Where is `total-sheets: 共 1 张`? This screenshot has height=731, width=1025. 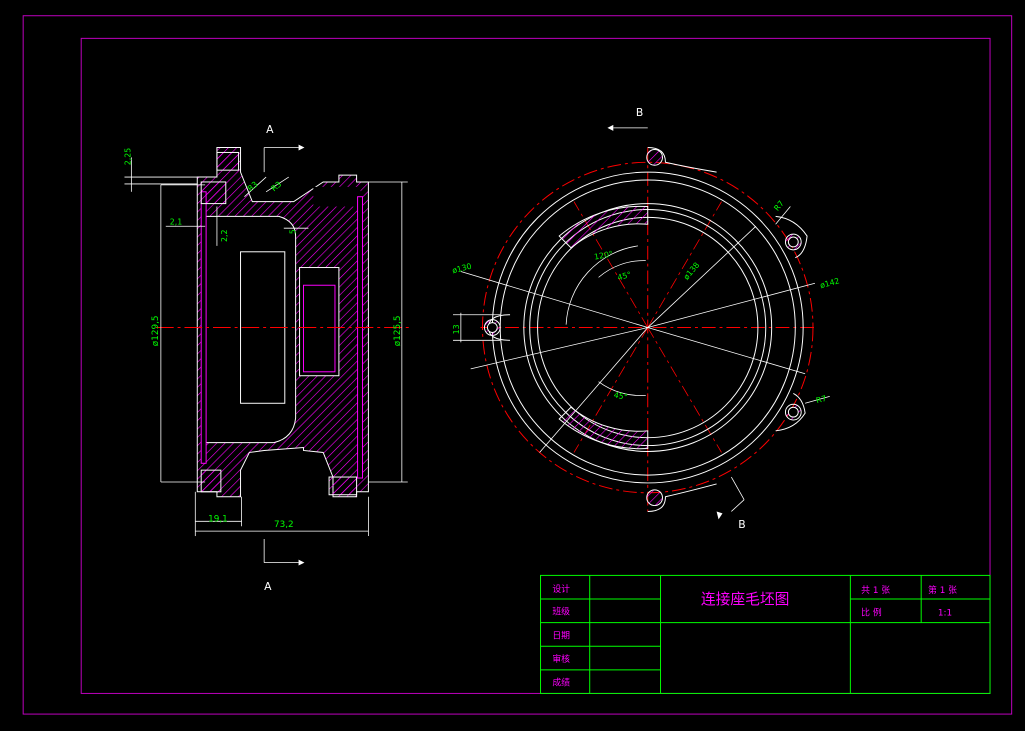 total-sheets: 共 1 张 is located at coordinates (875, 590).